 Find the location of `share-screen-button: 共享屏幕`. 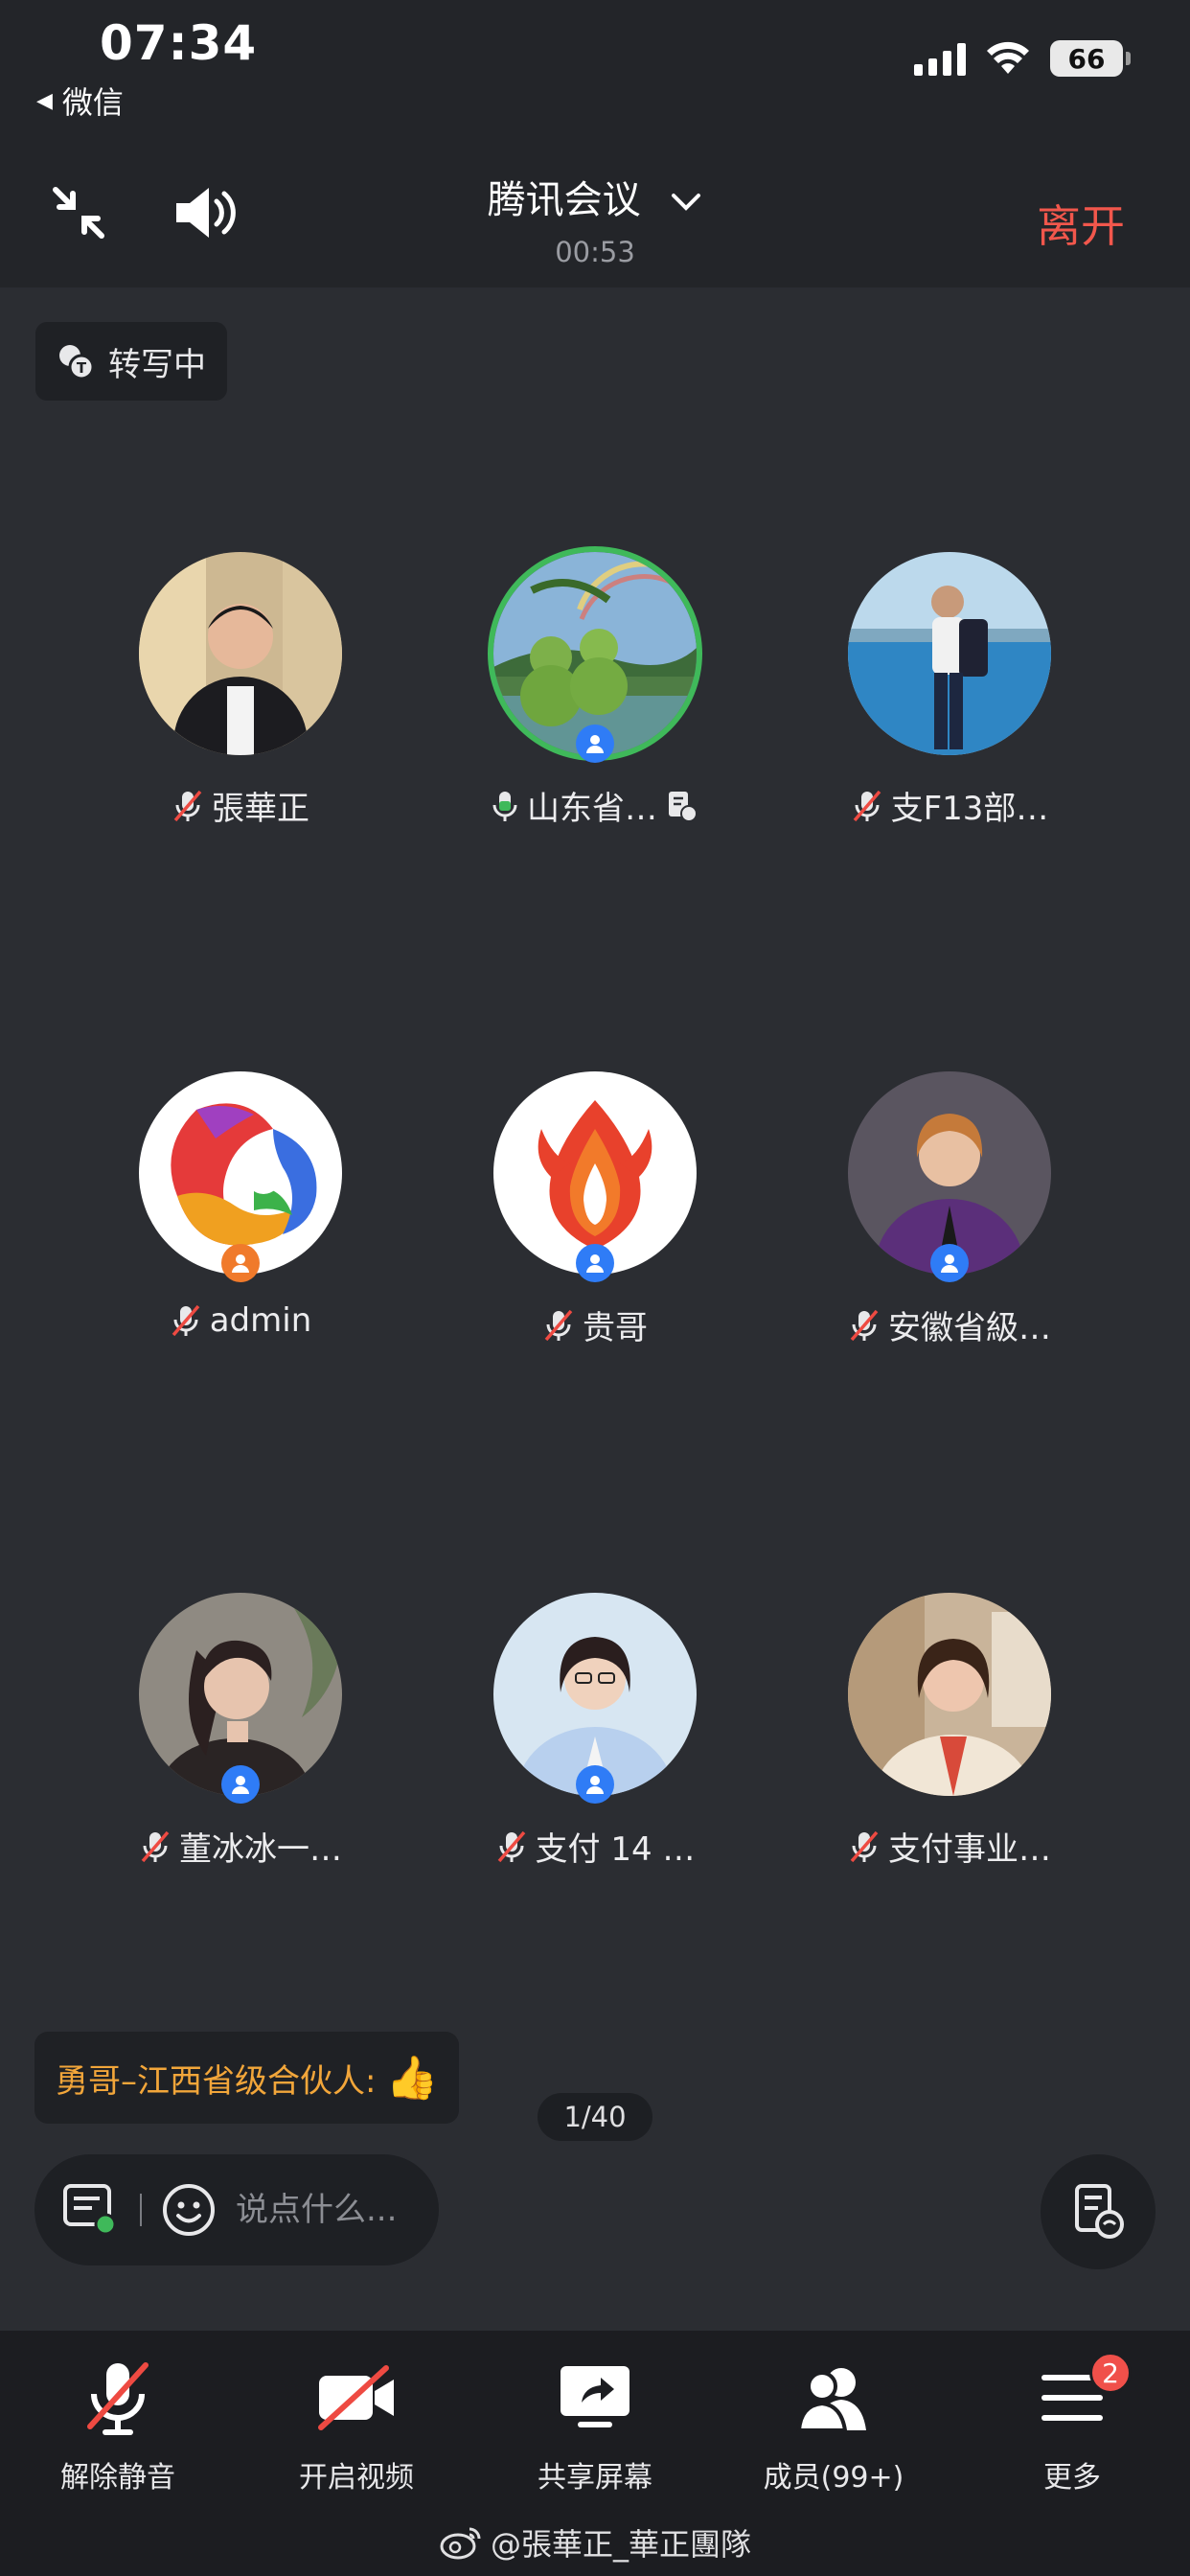

share-screen-button: 共享屏幕 is located at coordinates (595, 2423).